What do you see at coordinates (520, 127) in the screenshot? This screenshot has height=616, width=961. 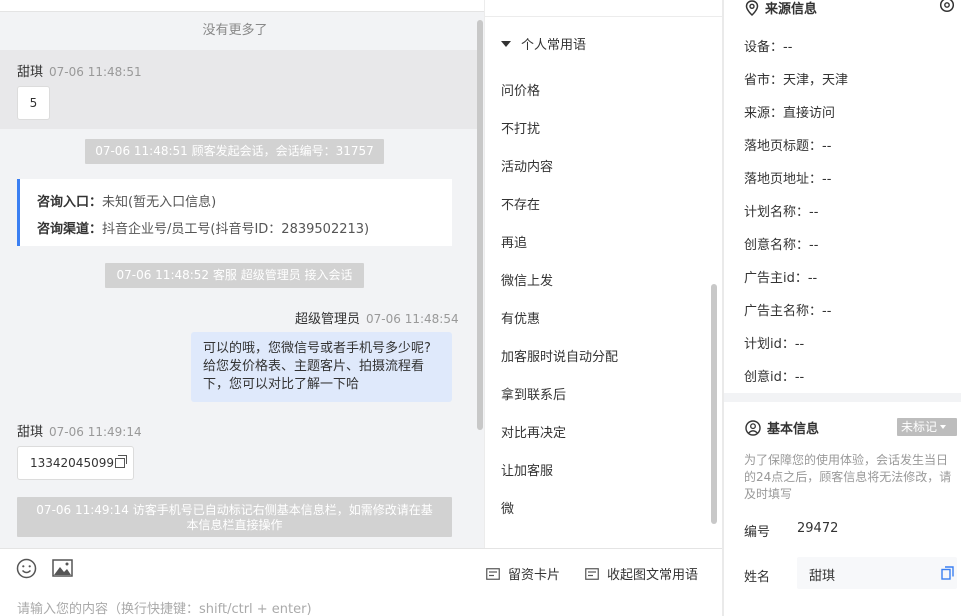 I see `phrase-item: 不打扰` at bounding box center [520, 127].